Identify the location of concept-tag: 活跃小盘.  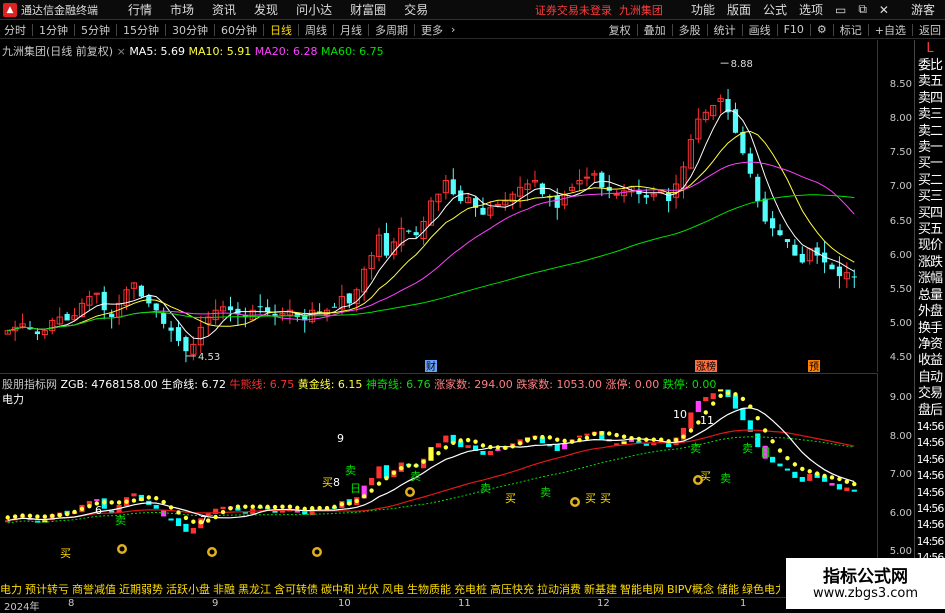
(188, 589).